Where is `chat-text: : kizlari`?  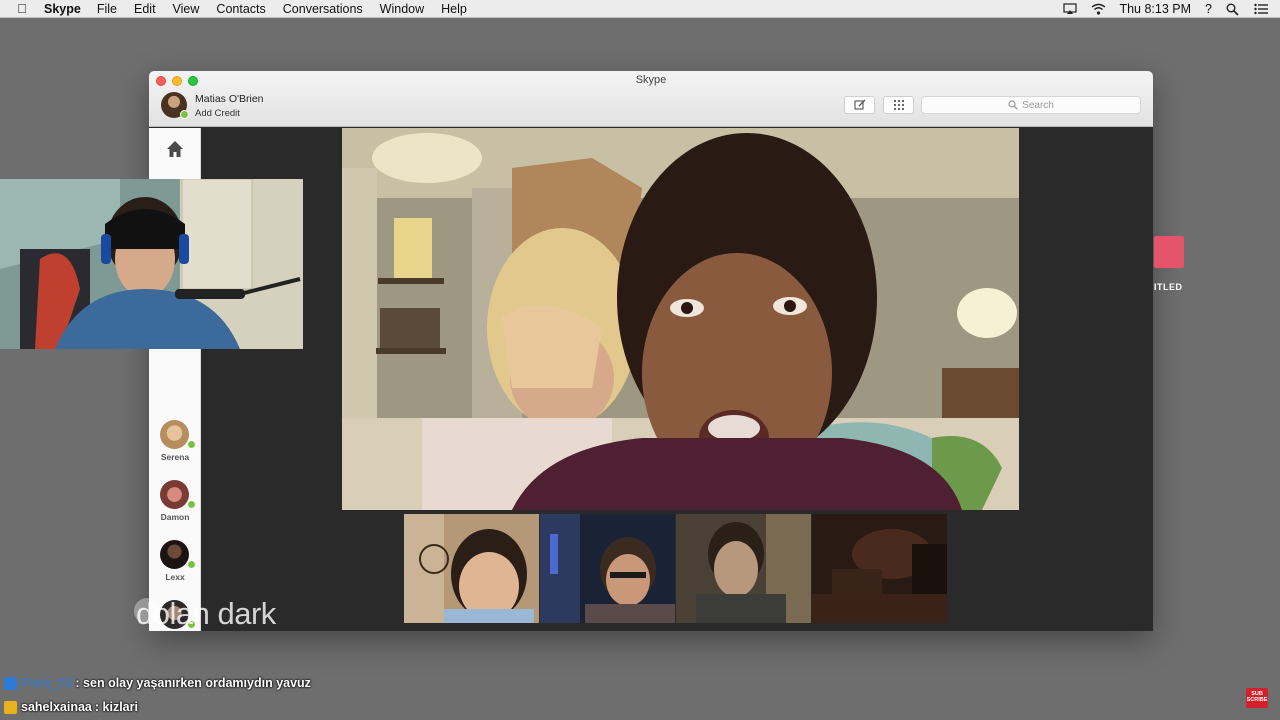 chat-text: : kizlari is located at coordinates (116, 707).